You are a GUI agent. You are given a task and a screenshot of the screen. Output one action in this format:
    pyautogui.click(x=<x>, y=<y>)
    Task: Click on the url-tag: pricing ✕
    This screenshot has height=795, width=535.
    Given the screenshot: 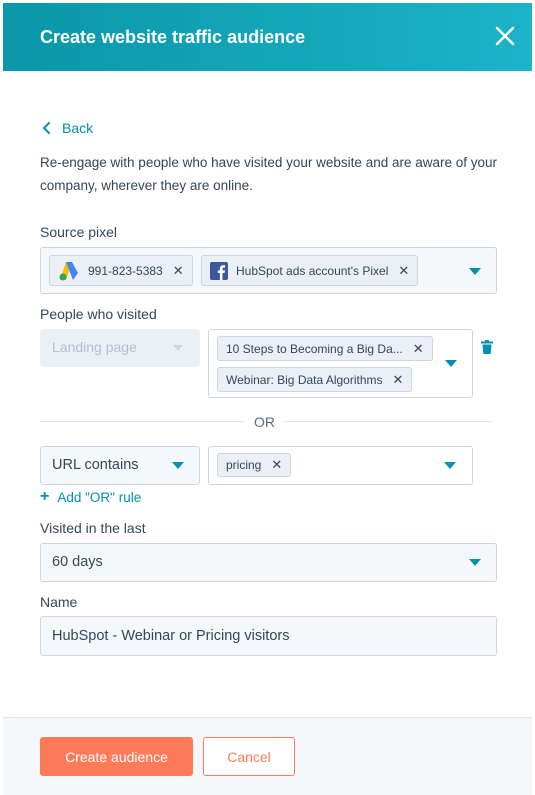 What is the action you would take?
    pyautogui.click(x=254, y=465)
    